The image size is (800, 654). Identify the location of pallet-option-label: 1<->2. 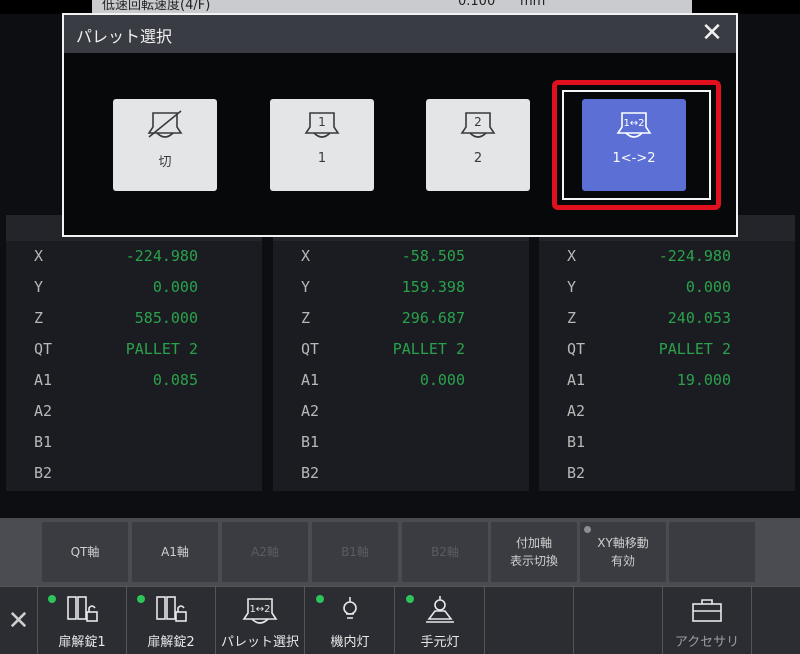
(634, 158).